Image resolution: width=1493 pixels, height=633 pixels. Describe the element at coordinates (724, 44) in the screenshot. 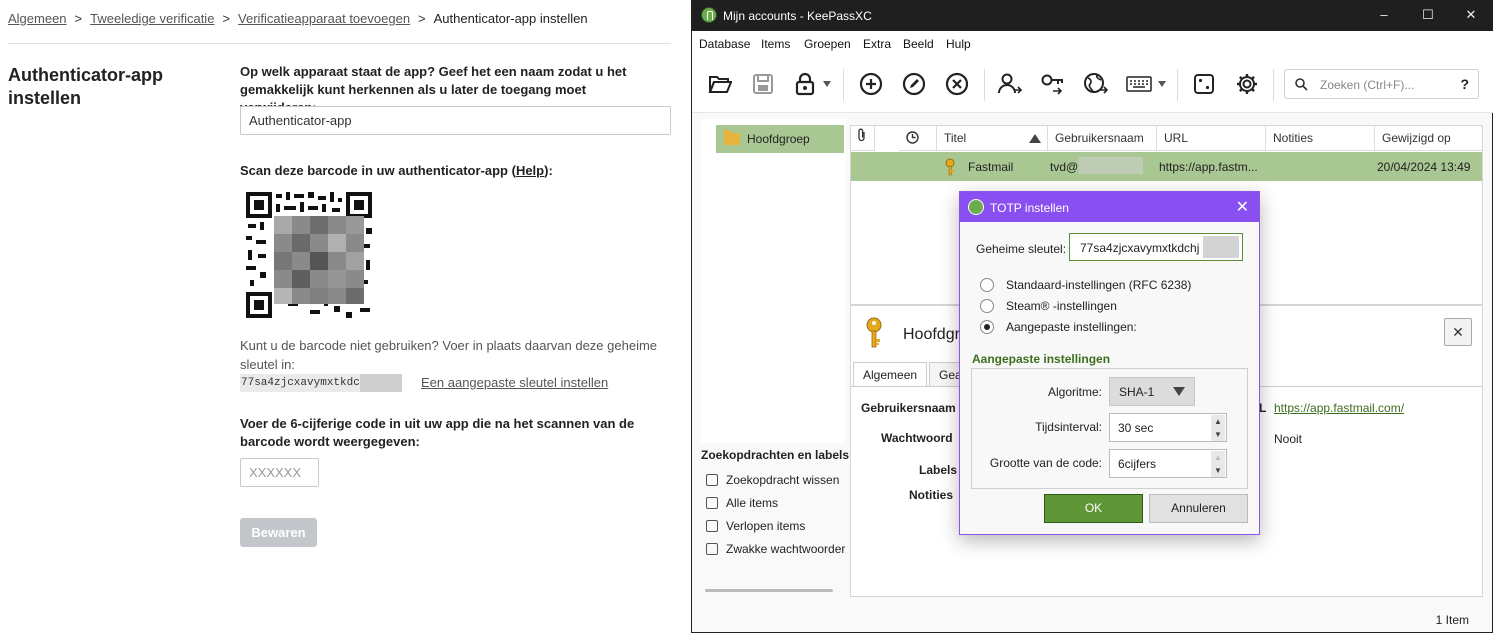

I see `menu-database: Database` at that location.